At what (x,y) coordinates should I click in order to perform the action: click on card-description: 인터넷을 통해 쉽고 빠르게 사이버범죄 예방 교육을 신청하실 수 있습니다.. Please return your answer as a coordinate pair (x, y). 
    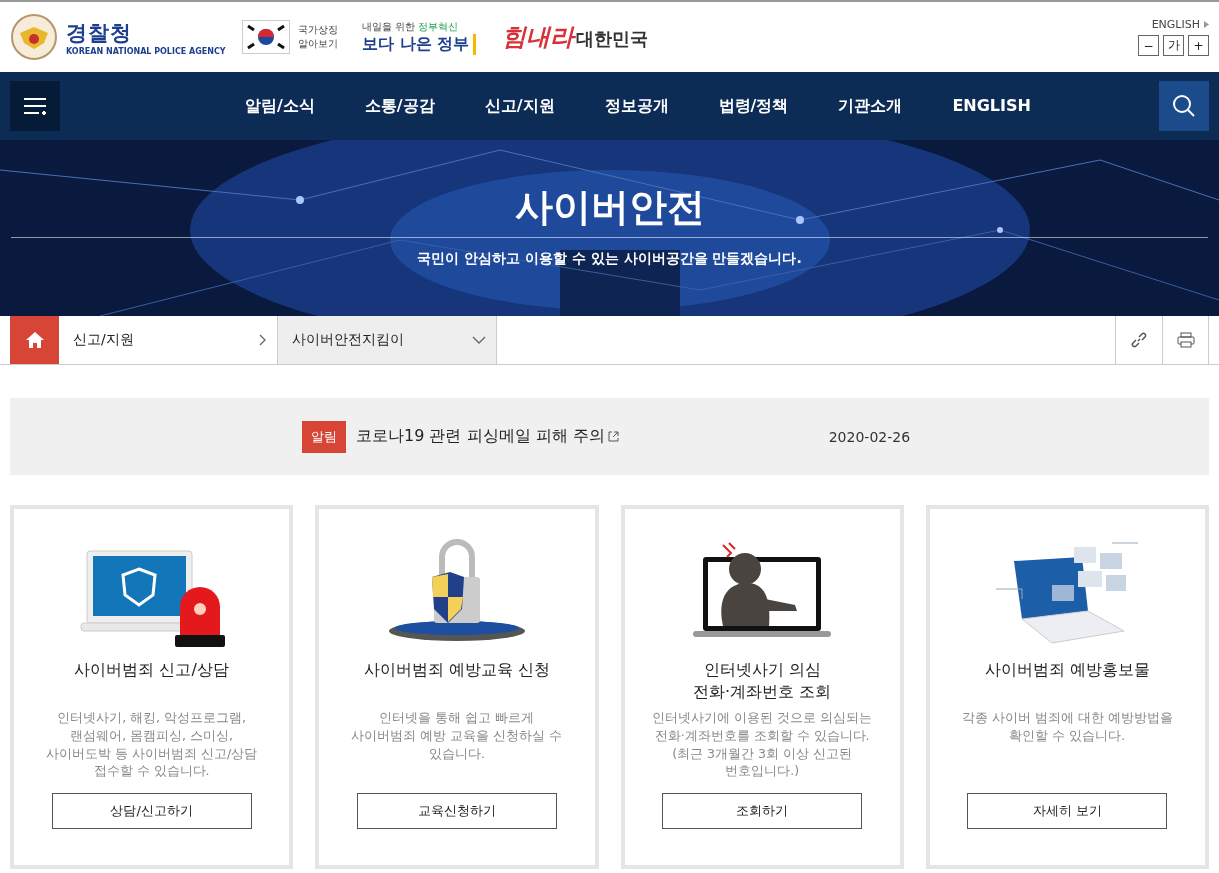
    Looking at the image, I should click on (457, 736).